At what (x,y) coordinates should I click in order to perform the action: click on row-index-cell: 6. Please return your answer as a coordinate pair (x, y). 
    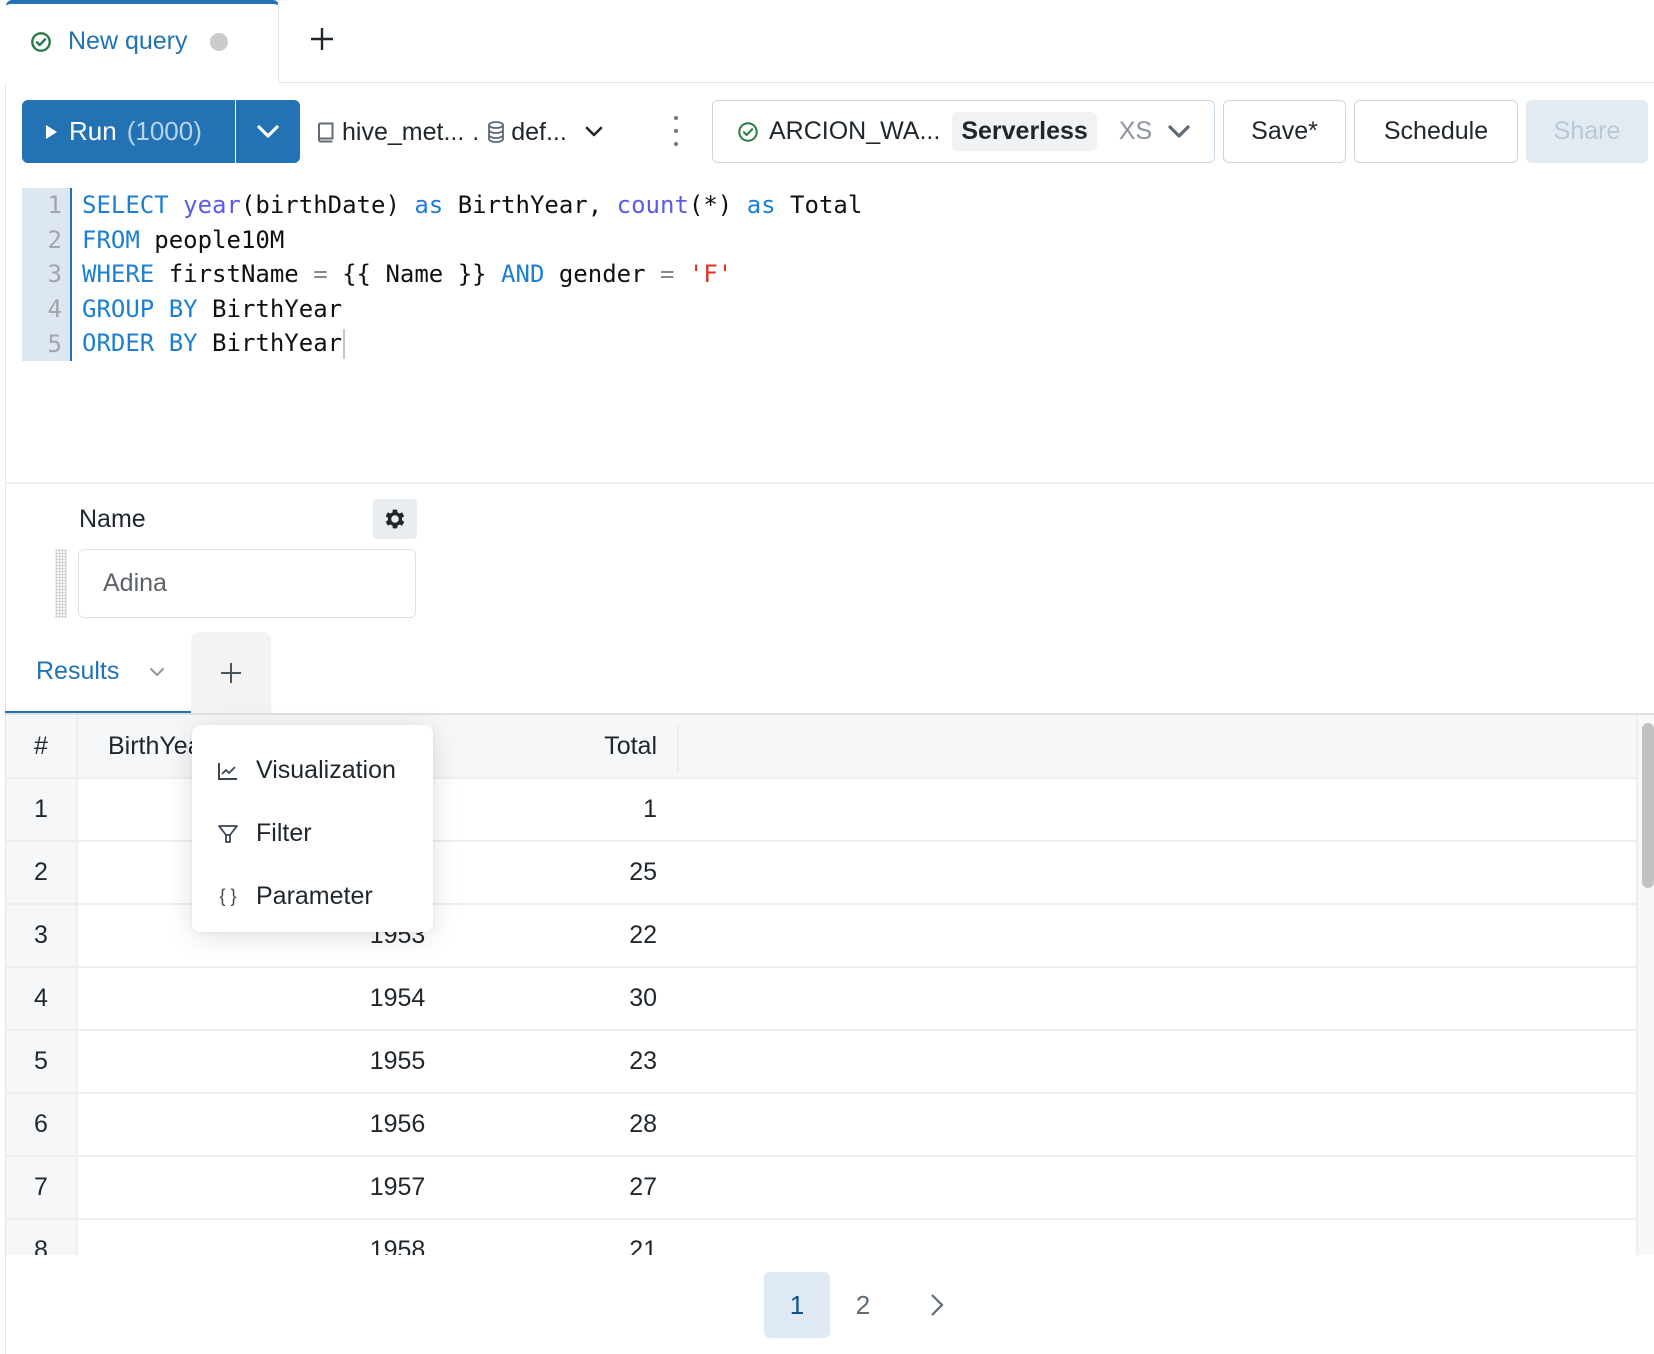
    Looking at the image, I should click on (42, 1125).